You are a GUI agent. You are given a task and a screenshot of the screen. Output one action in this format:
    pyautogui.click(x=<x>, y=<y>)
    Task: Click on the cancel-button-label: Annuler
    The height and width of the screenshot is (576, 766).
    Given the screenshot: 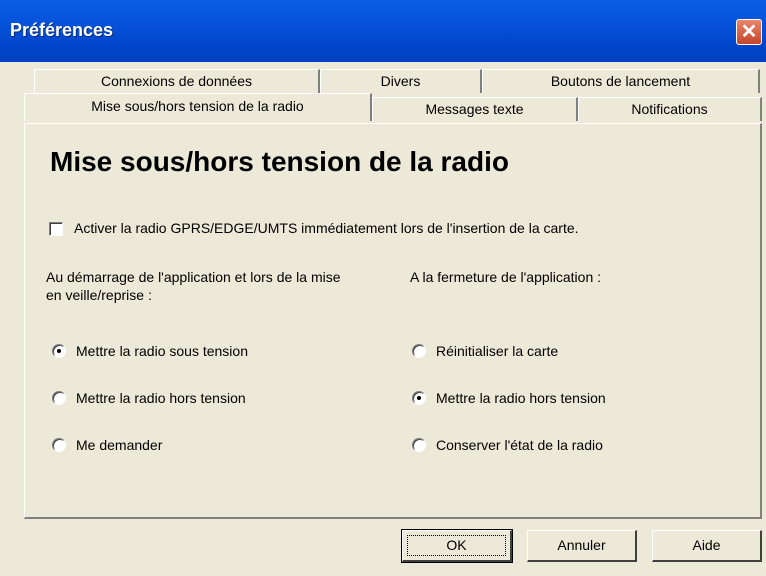 What is the action you would take?
    pyautogui.click(x=581, y=545)
    